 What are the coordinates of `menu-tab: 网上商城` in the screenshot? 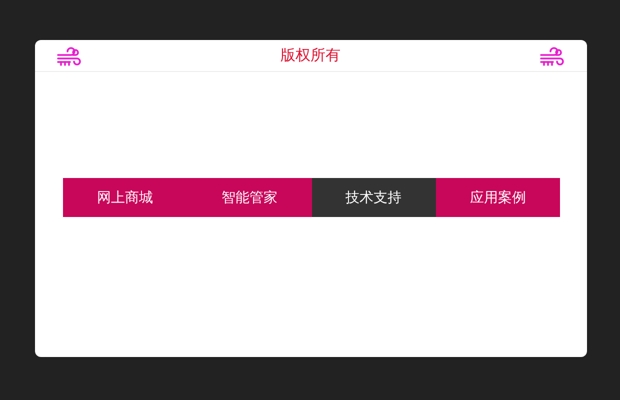 It's located at (125, 197).